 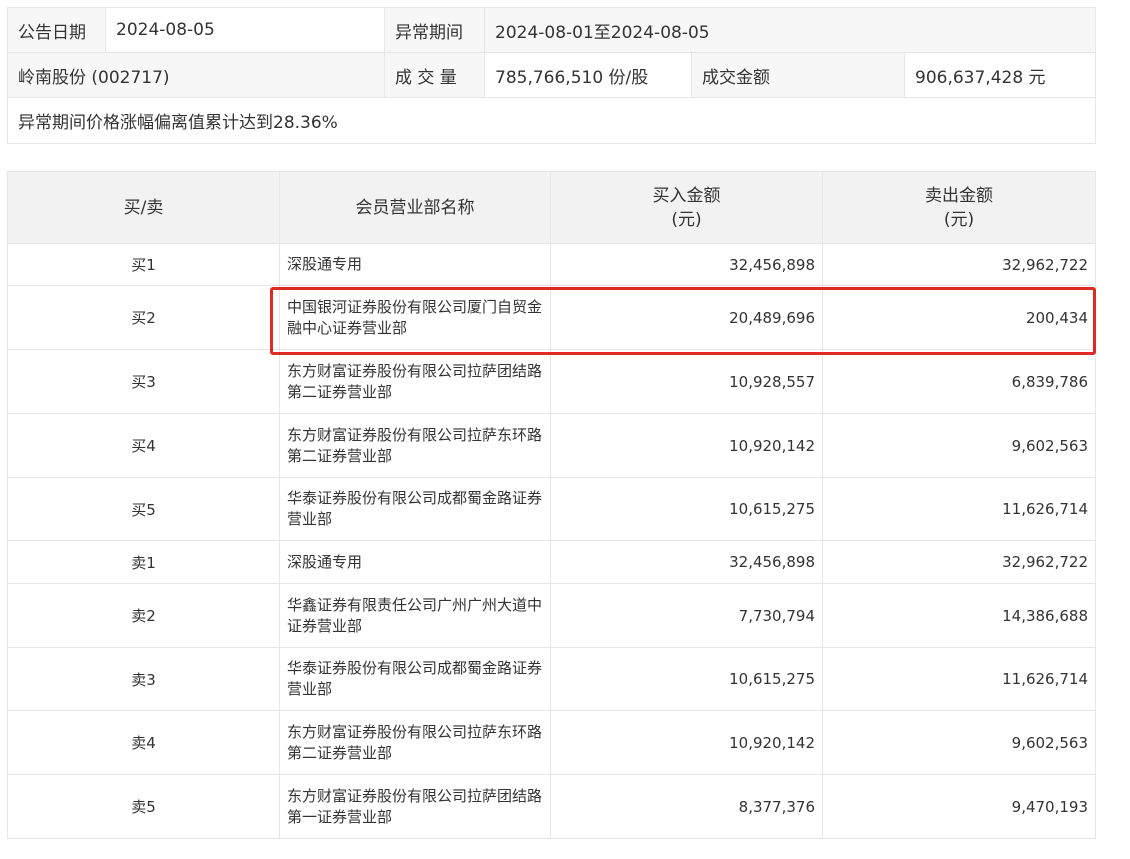 What do you see at coordinates (686, 806) in the screenshot?
I see `row-buy-amount: 8,377,376` at bounding box center [686, 806].